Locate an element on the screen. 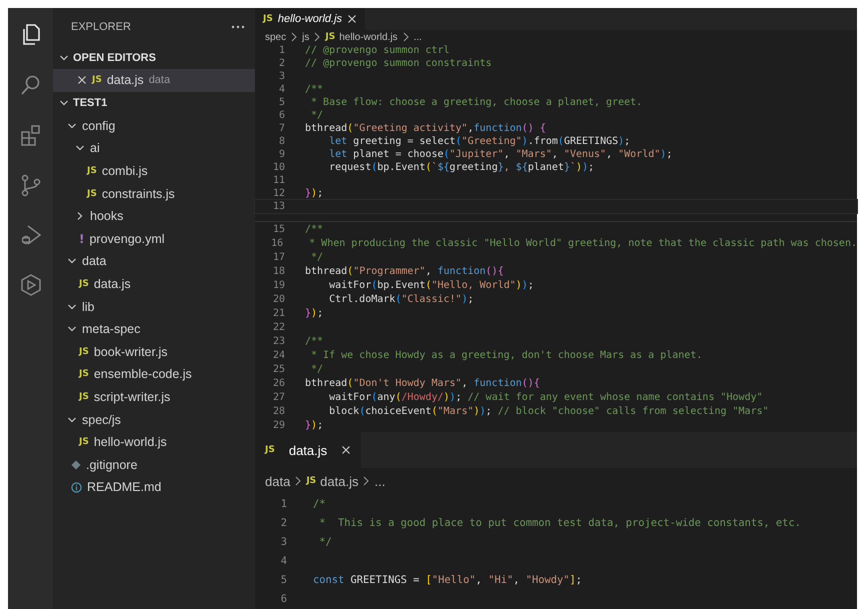  file-item: JS combi.js is located at coordinates (154, 171).